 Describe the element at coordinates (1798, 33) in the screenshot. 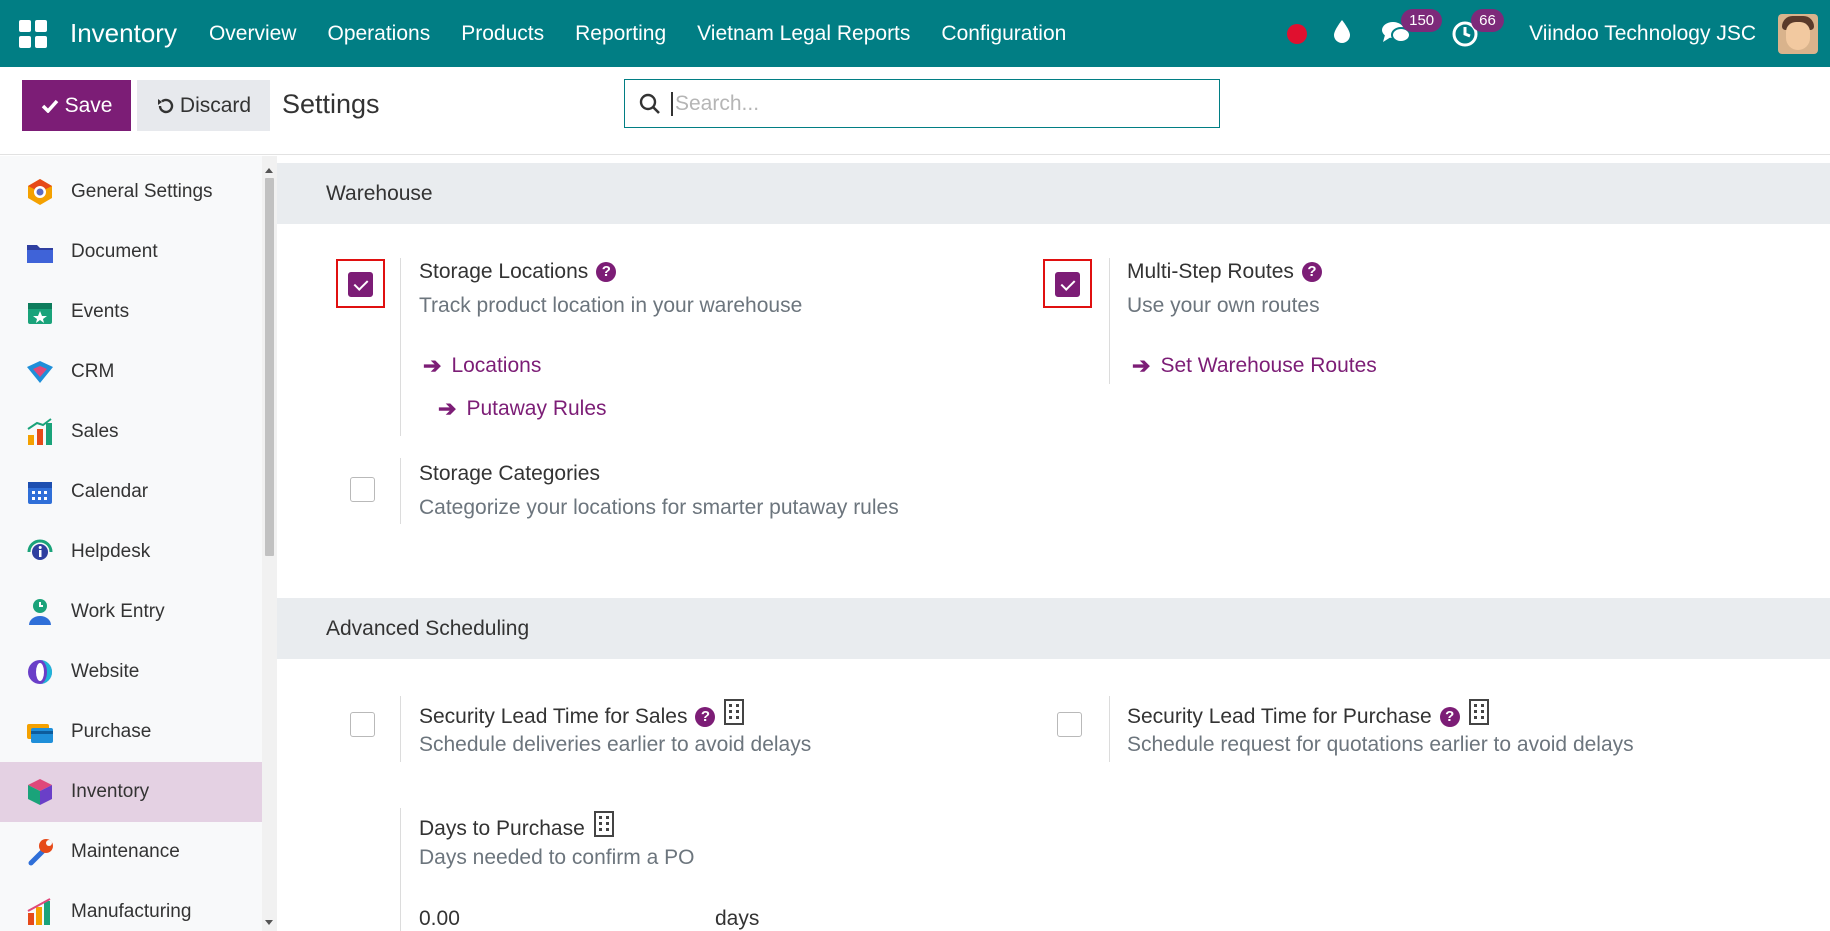

I see `user-avatar` at that location.